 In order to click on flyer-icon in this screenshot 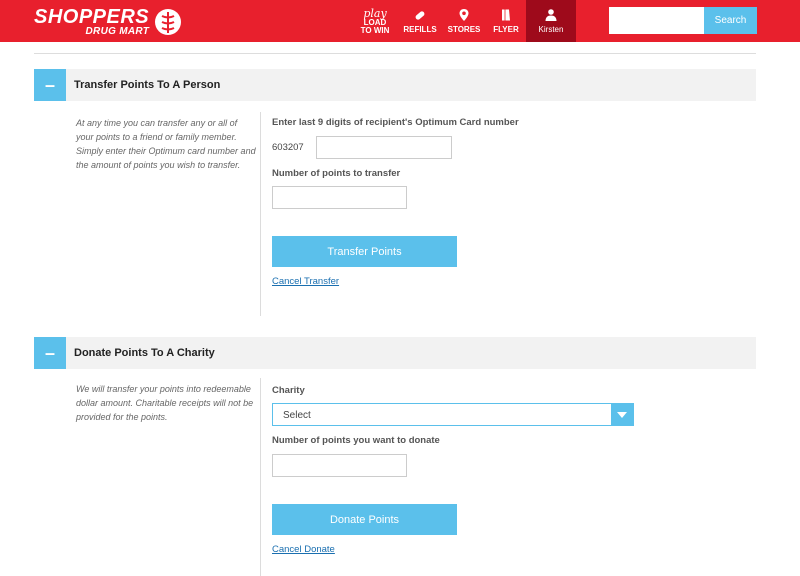, I will do `click(506, 15)`.